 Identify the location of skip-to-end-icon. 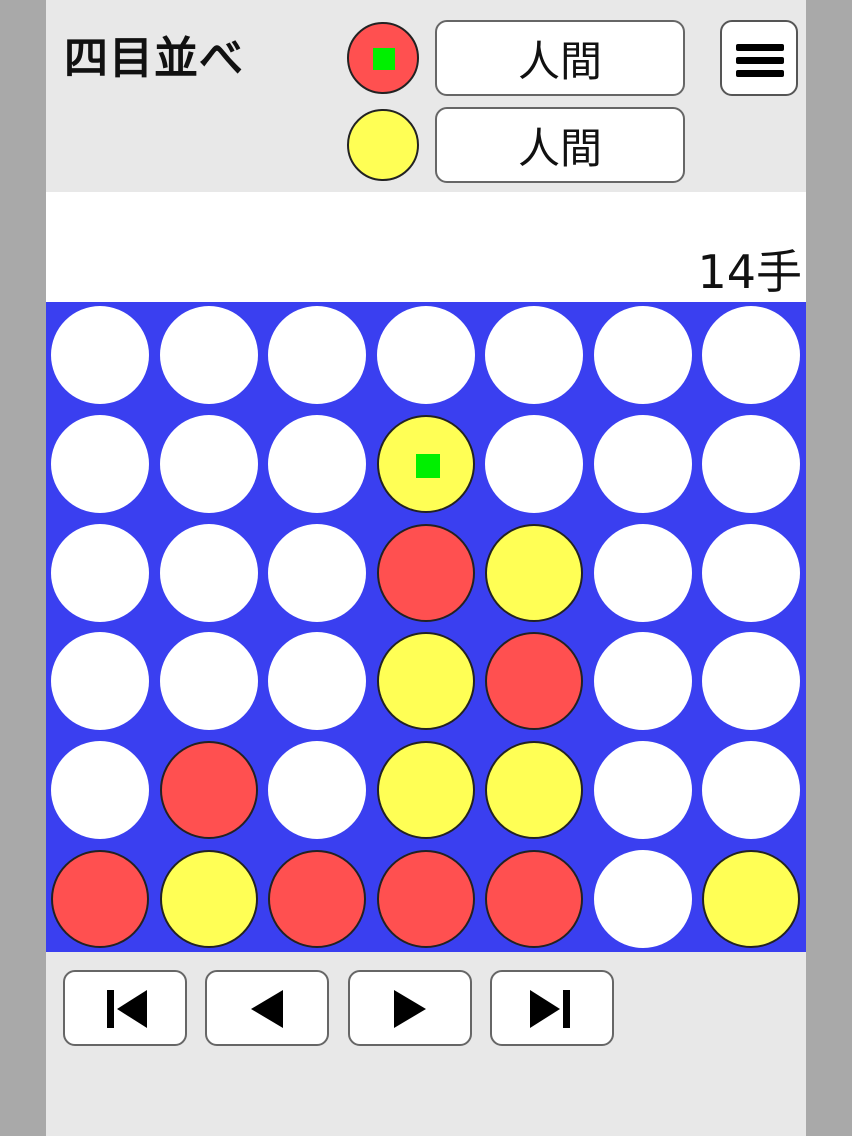
(550, 1009).